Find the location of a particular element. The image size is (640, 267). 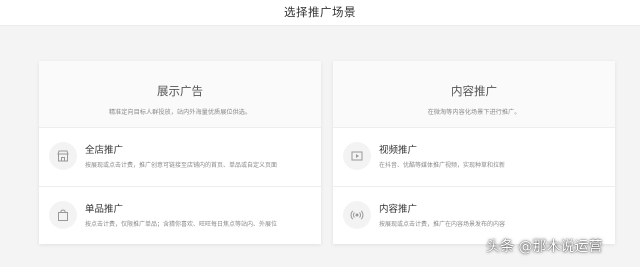

option-title: 视频推广 is located at coordinates (398, 150).